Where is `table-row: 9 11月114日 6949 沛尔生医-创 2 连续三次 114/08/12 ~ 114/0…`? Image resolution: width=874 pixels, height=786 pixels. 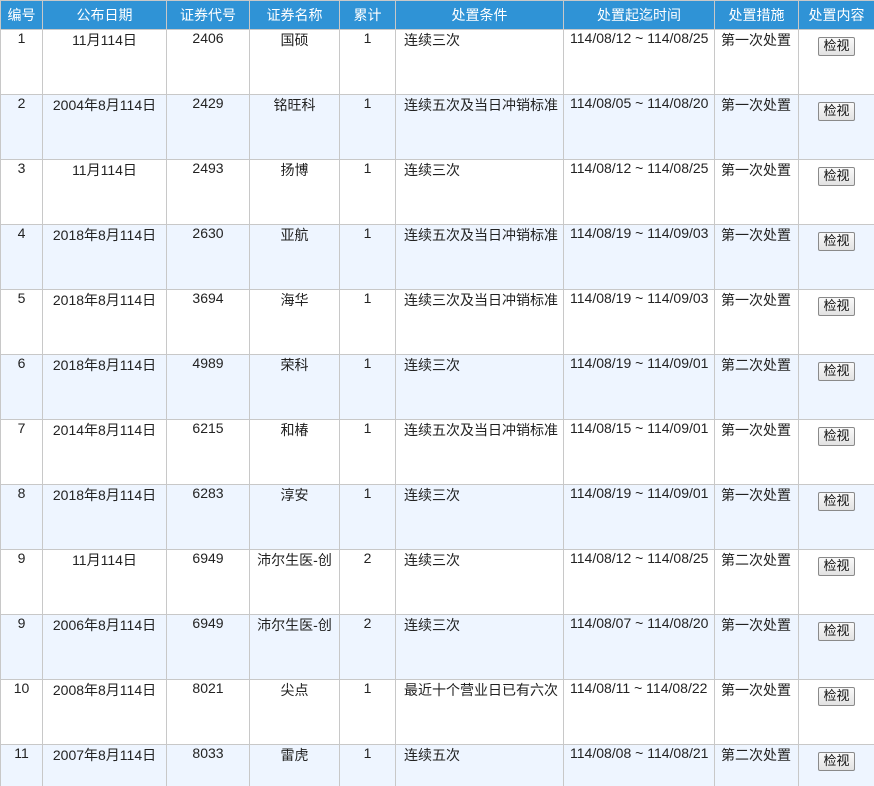
table-row: 9 11月114日 6949 沛尔生医-创 2 连续三次 114/08/12 ~ 114/0… is located at coordinates (437, 582).